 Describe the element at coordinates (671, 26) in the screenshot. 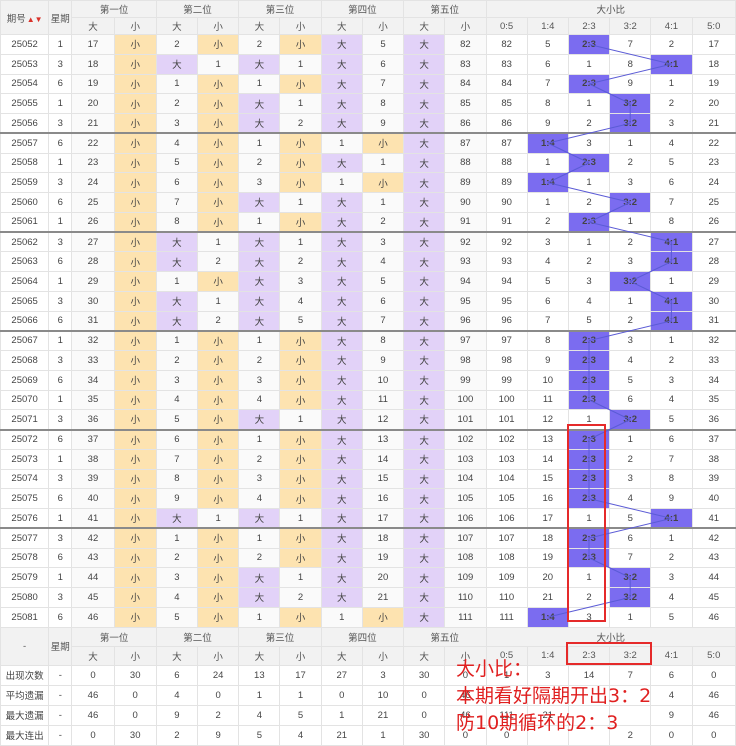

I see `ratio-col-header: 4:1` at that location.